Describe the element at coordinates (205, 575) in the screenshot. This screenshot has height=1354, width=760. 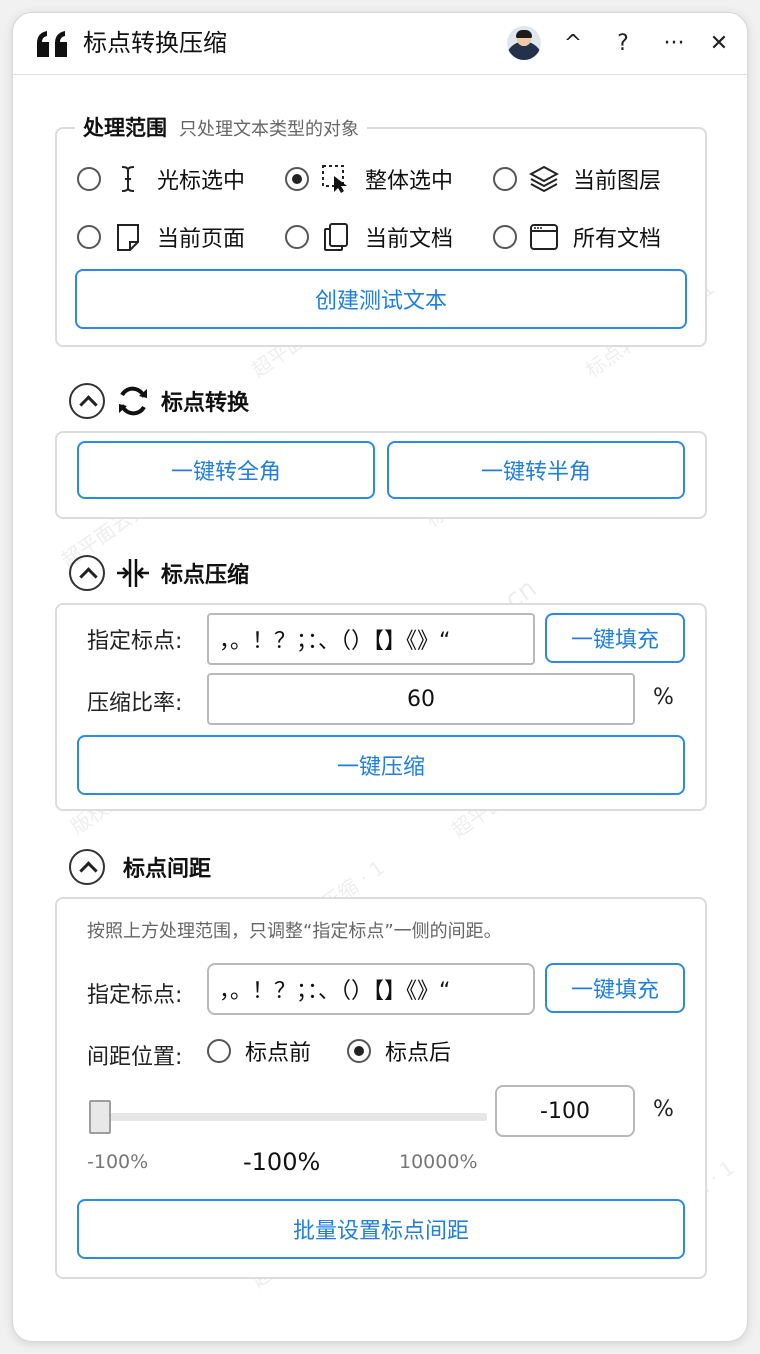
I see `compress-title: 标点压缩` at that location.